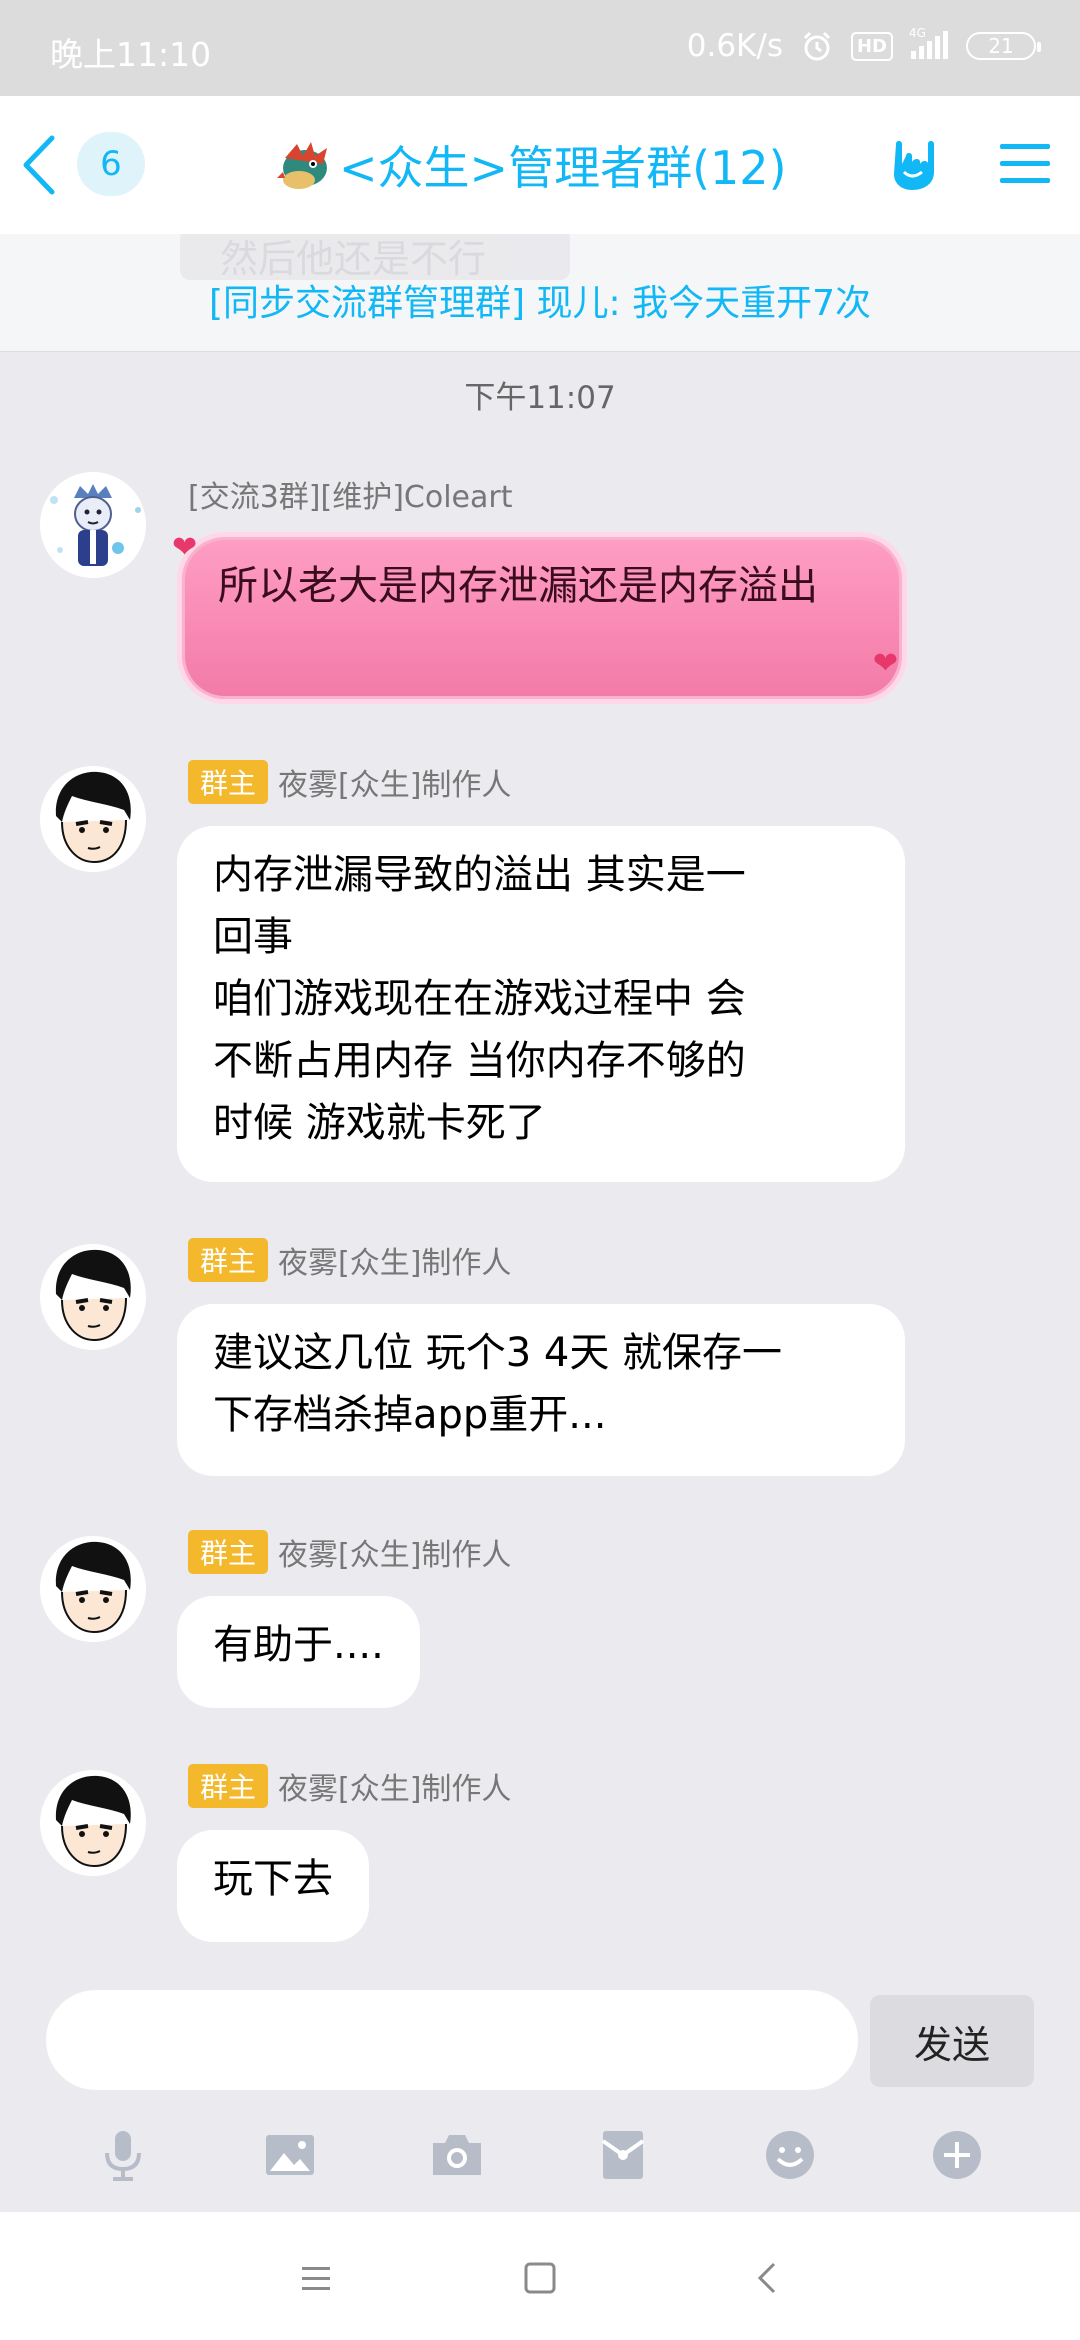  What do you see at coordinates (957, 2155) in the screenshot?
I see `plus-icon` at bounding box center [957, 2155].